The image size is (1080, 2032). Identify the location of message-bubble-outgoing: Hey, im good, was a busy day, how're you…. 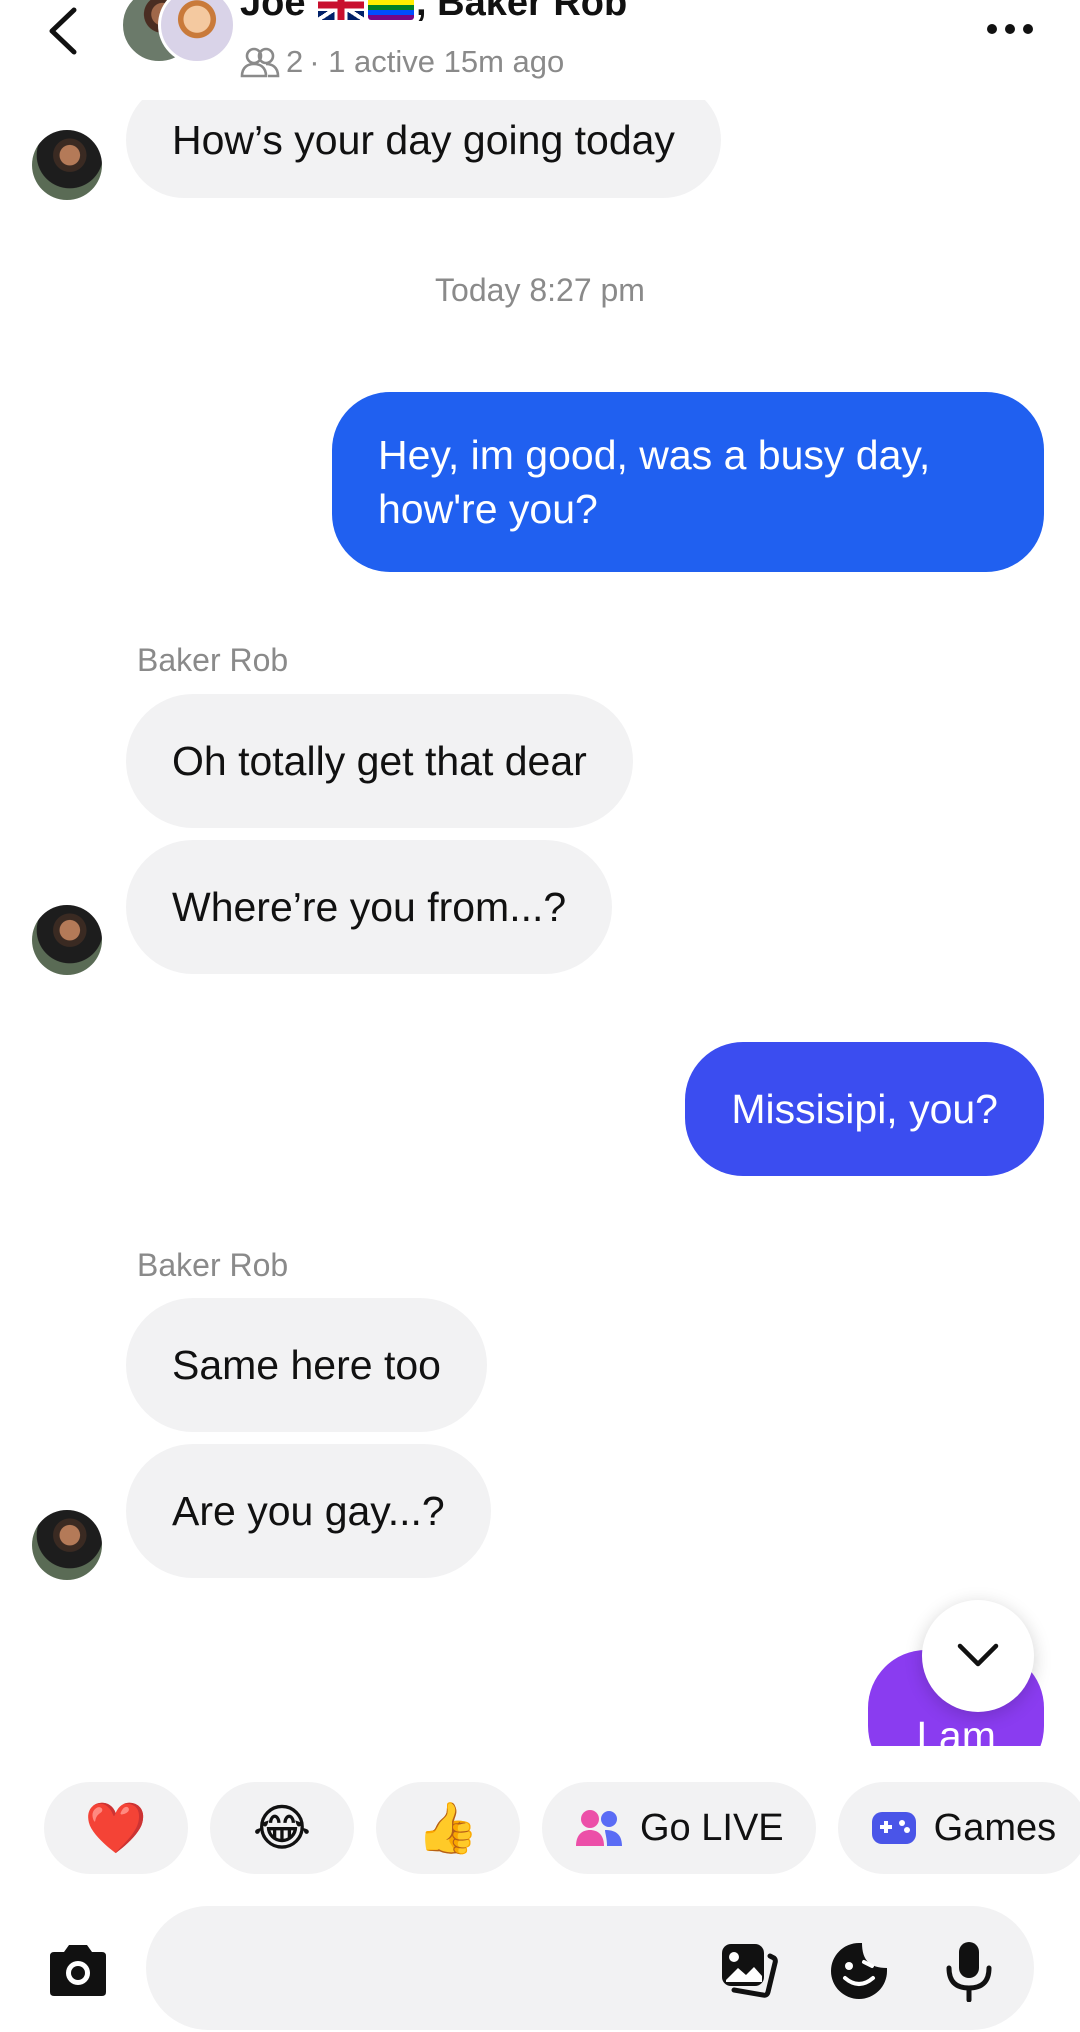
(688, 482).